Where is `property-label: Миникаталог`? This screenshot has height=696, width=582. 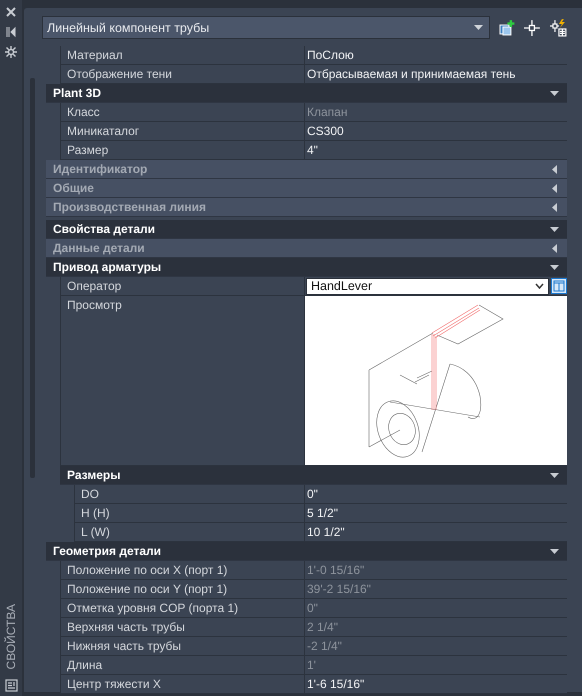
property-label: Миникаталог is located at coordinates (183, 131).